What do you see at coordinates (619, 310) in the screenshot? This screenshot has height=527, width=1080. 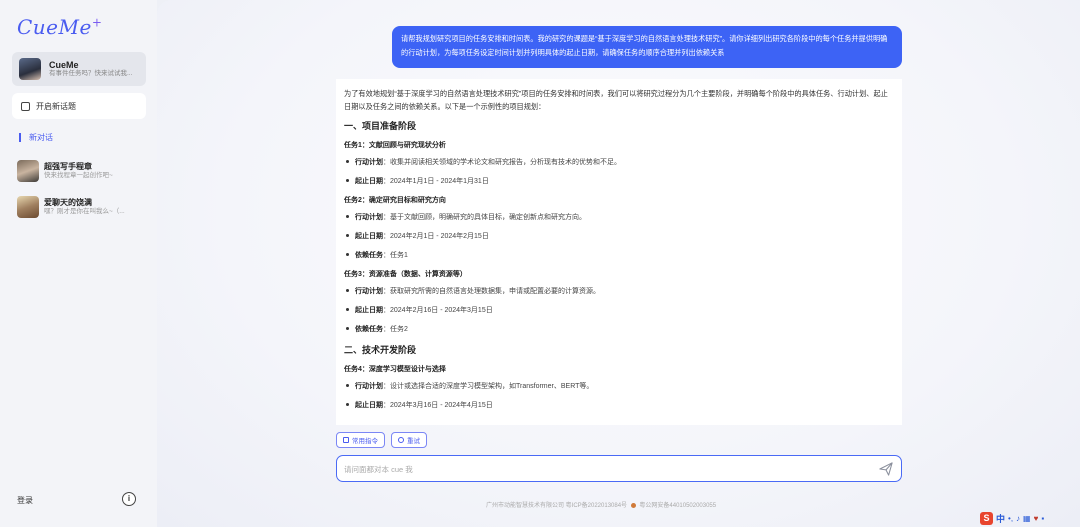 I see `list-item: 起止日期：2024年2月16日 - 2024年3月15日` at bounding box center [619, 310].